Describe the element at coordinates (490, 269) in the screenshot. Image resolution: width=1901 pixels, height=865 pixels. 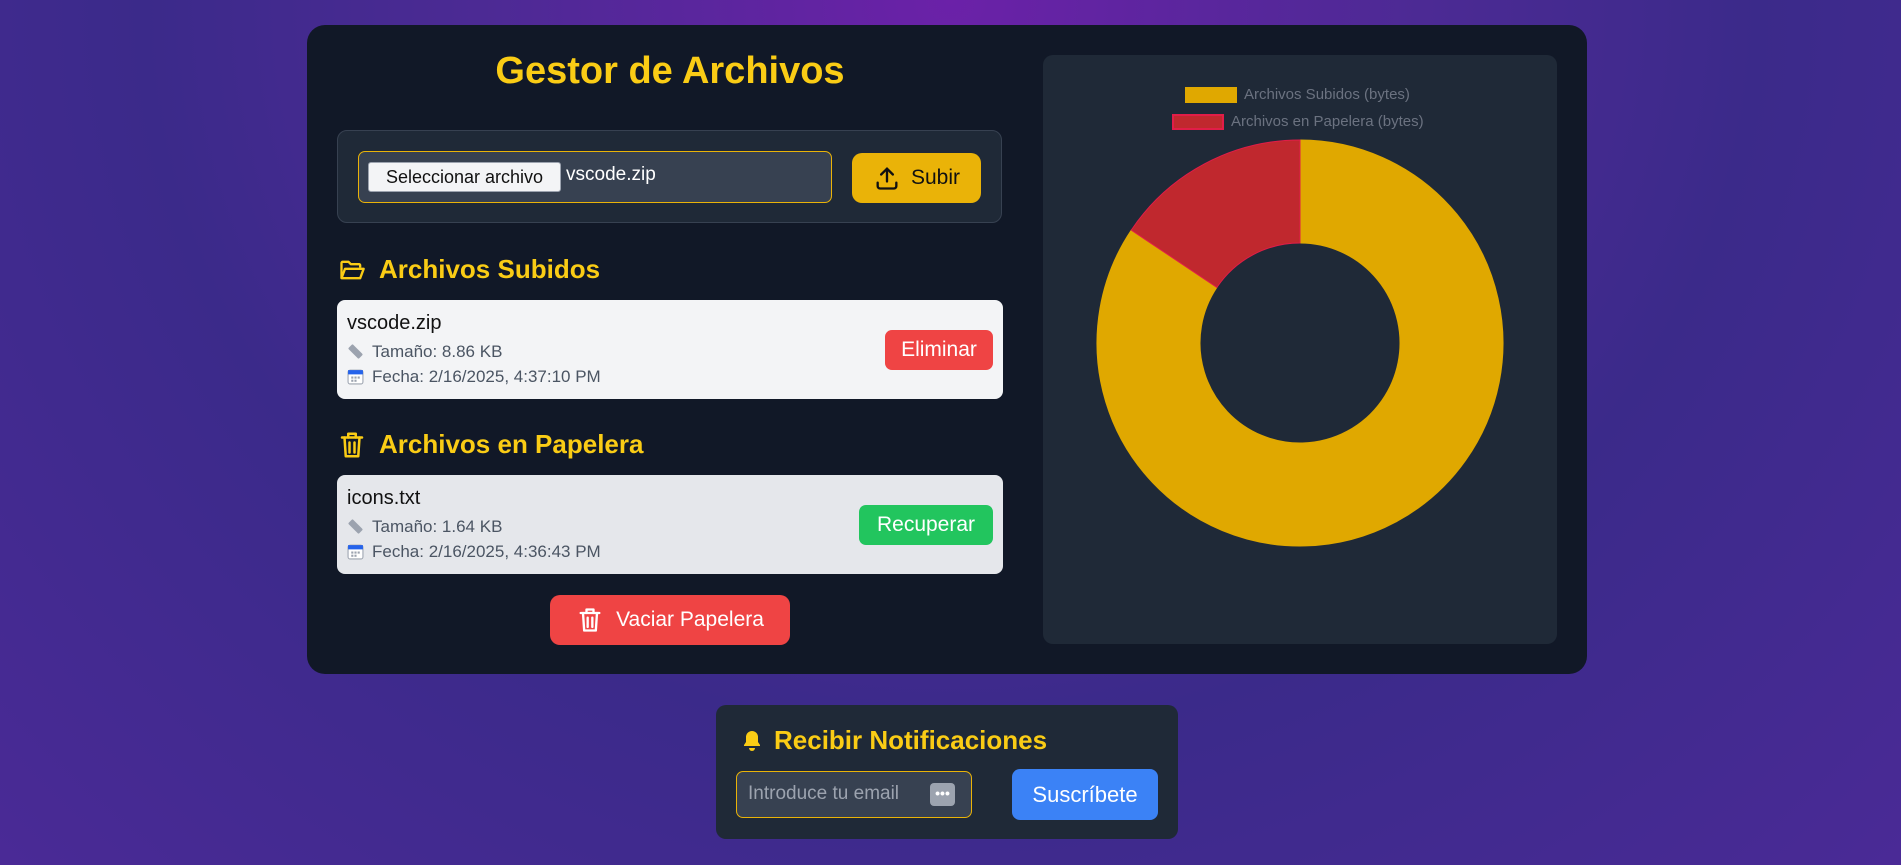
I see `uploaded-heading-label: Archivos Subidos` at that location.